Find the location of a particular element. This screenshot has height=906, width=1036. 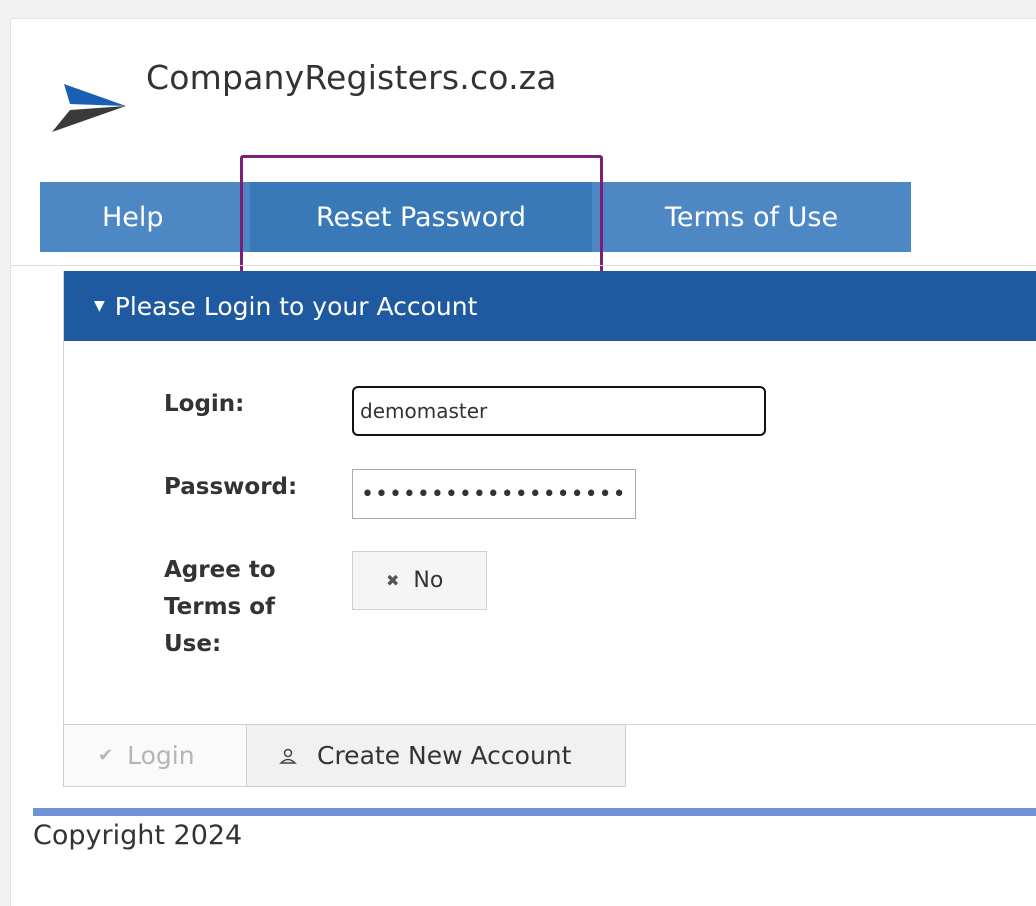

user-icon is located at coordinates (288, 756).